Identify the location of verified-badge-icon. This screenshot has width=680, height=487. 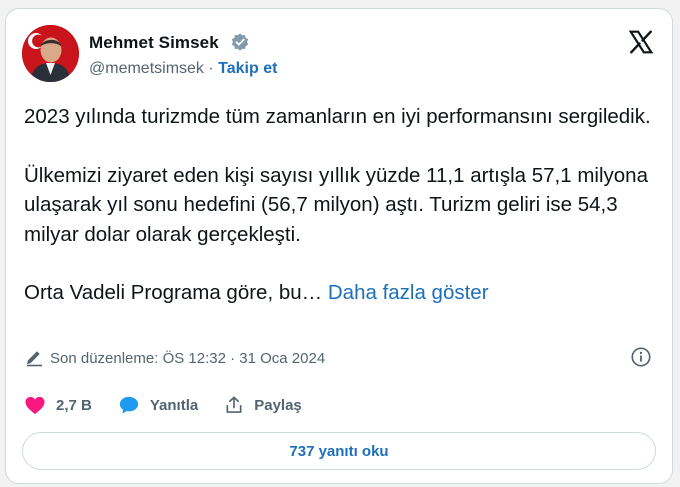
(240, 42).